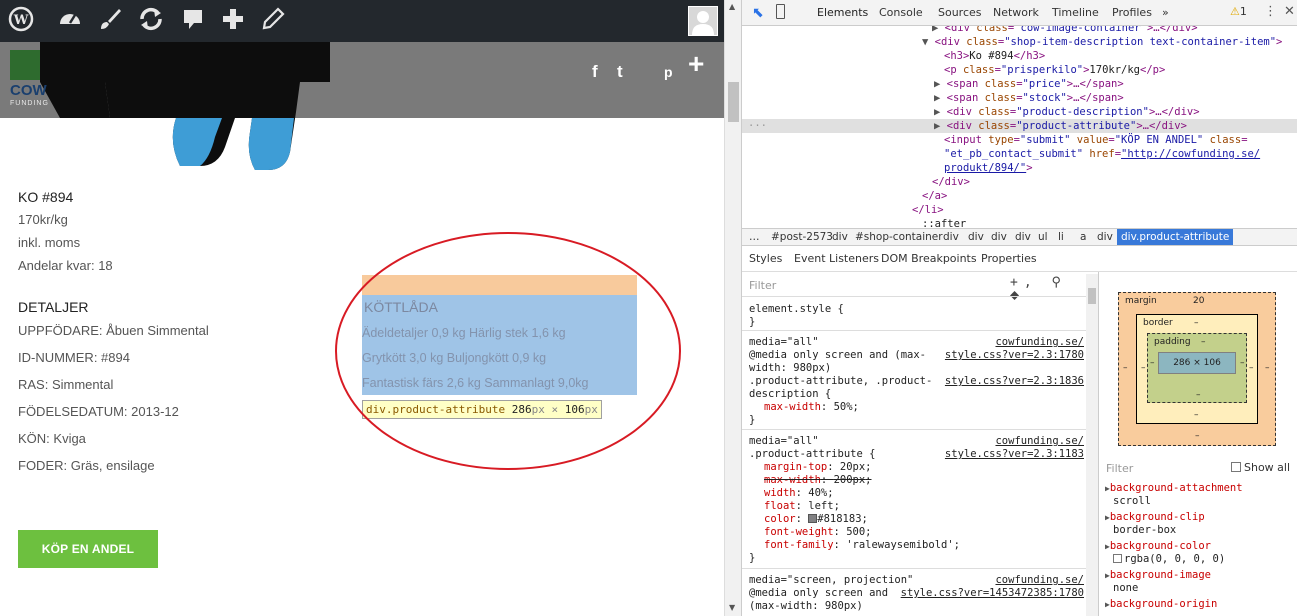 This screenshot has height=616, width=1297. What do you see at coordinates (1203, 342) in the screenshot?
I see `padding-top-value: –` at bounding box center [1203, 342].